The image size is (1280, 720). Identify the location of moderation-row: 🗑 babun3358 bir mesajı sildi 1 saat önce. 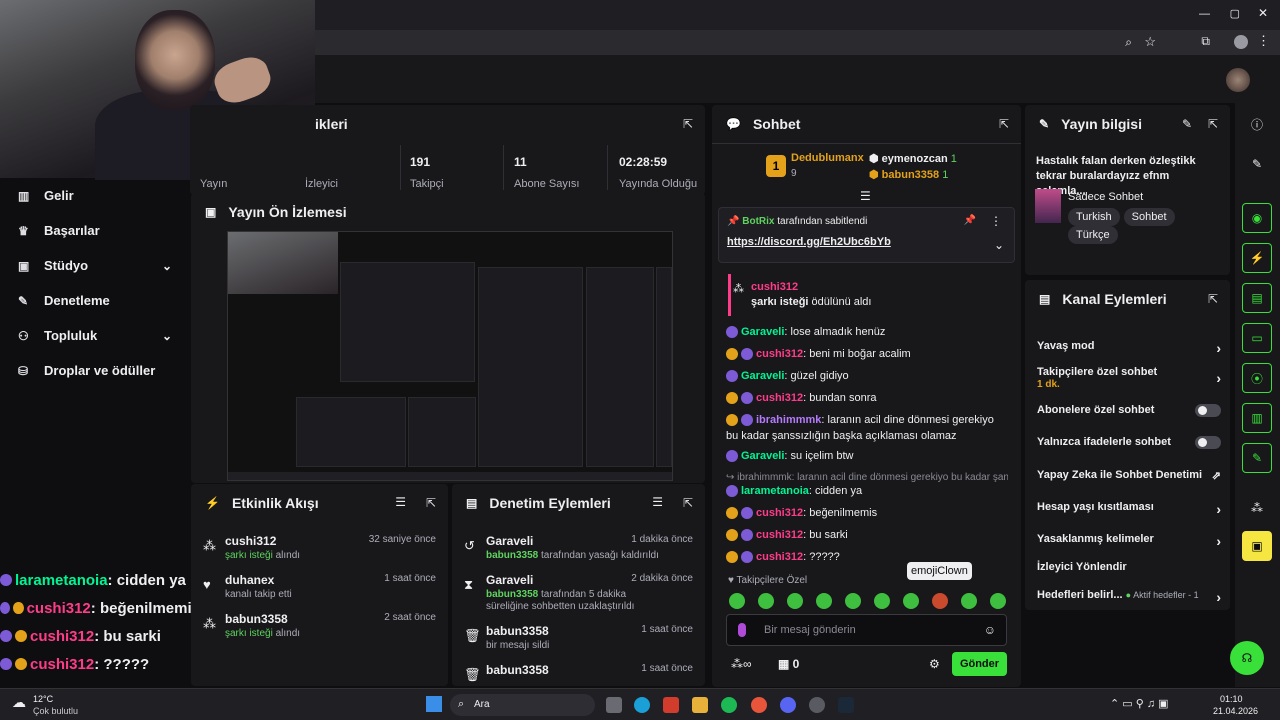
(578, 643).